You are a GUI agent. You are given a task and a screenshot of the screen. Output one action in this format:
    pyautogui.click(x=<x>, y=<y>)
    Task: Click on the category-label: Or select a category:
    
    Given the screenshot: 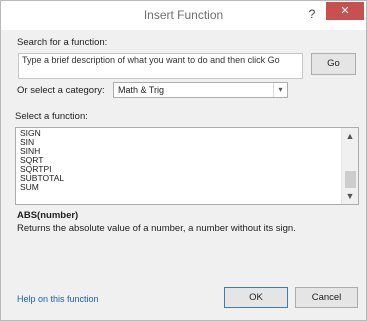 What is the action you would take?
    pyautogui.click(x=61, y=90)
    